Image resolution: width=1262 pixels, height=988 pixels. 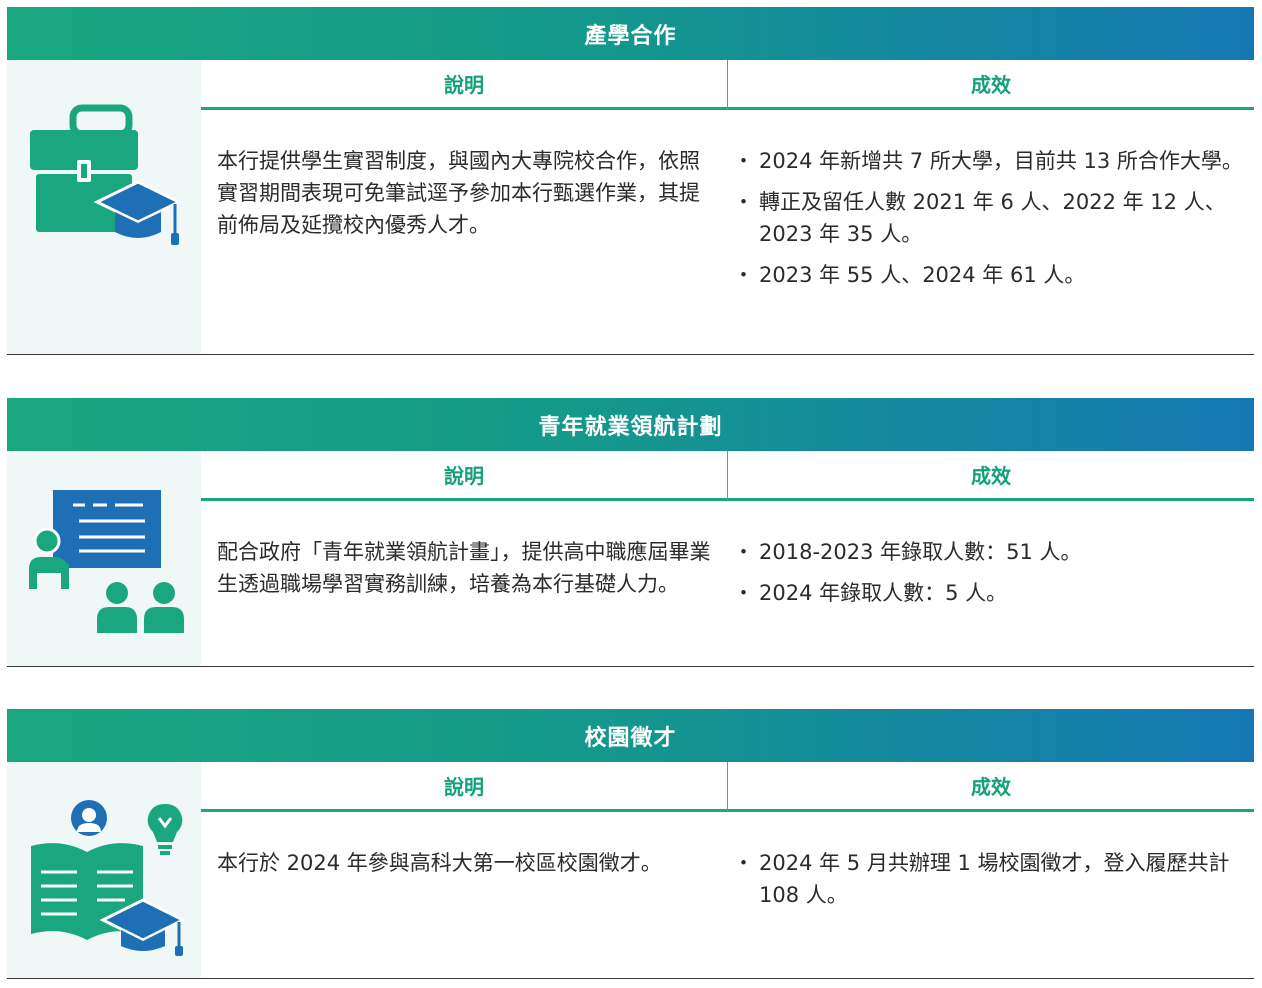 I want to click on result-item: 2024 年 5 月共辦理 1 場校園徵才，登入履歷共計 108 人。, so click(x=988, y=879).